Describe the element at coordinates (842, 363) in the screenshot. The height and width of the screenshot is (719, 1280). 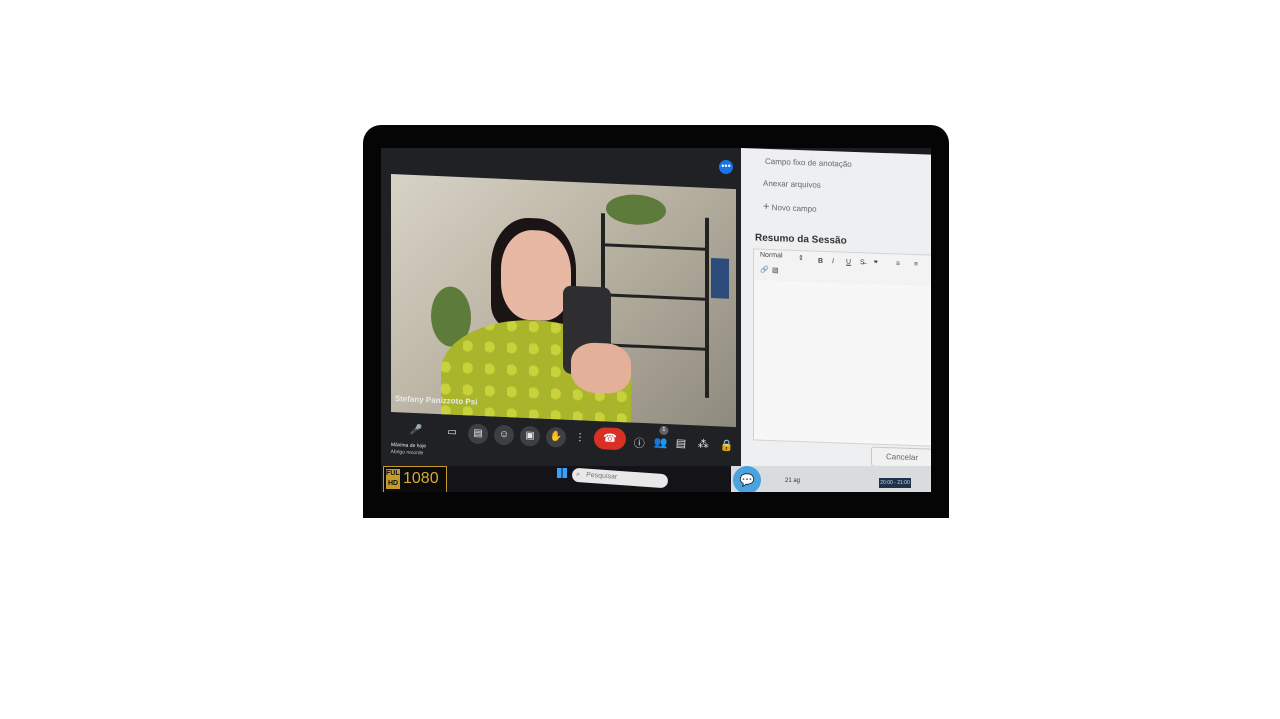
I see `session-summary-editor` at that location.